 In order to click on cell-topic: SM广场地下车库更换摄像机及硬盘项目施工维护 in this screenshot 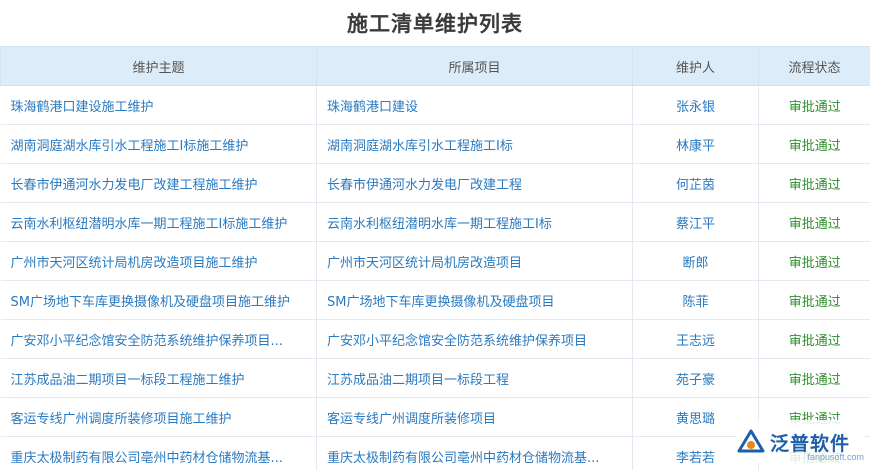, I will do `click(158, 300)`.